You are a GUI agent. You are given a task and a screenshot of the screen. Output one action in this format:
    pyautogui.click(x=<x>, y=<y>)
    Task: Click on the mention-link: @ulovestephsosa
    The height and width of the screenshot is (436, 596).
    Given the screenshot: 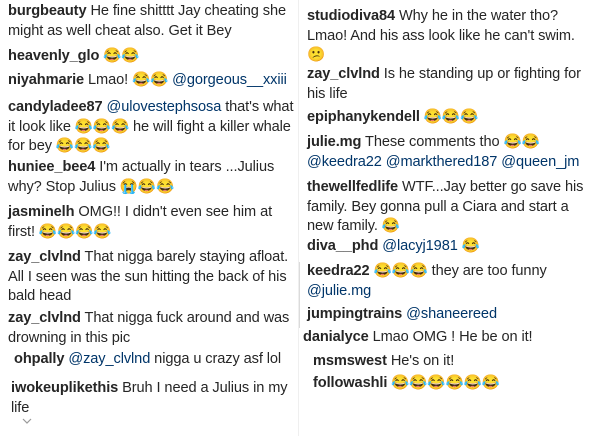 What is the action you would take?
    pyautogui.click(x=164, y=107)
    